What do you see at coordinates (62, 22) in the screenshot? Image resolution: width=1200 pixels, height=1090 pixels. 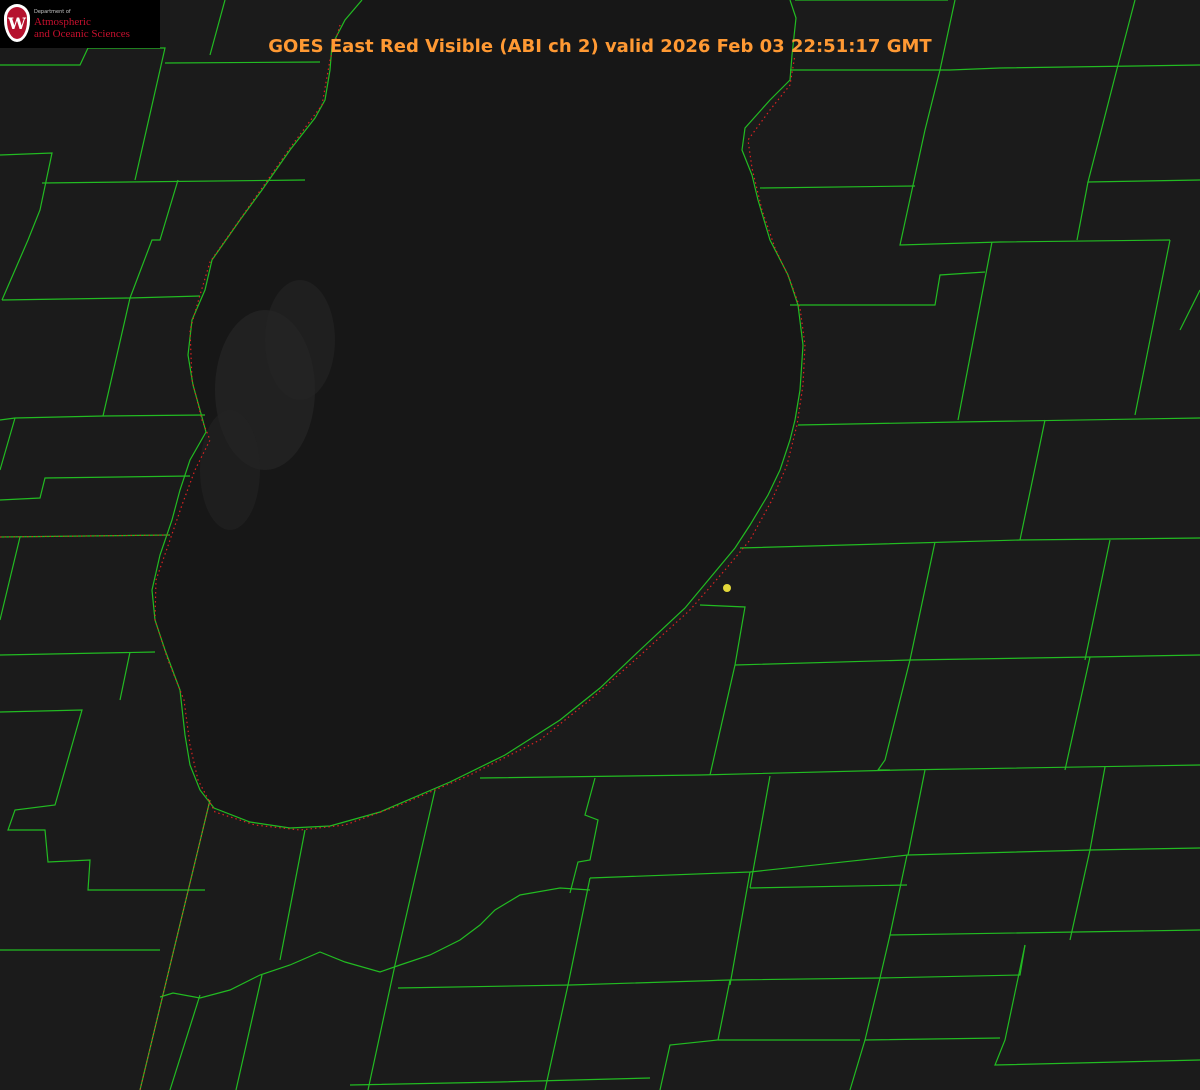 I see `logo-name-line1: Atmospheric` at bounding box center [62, 22].